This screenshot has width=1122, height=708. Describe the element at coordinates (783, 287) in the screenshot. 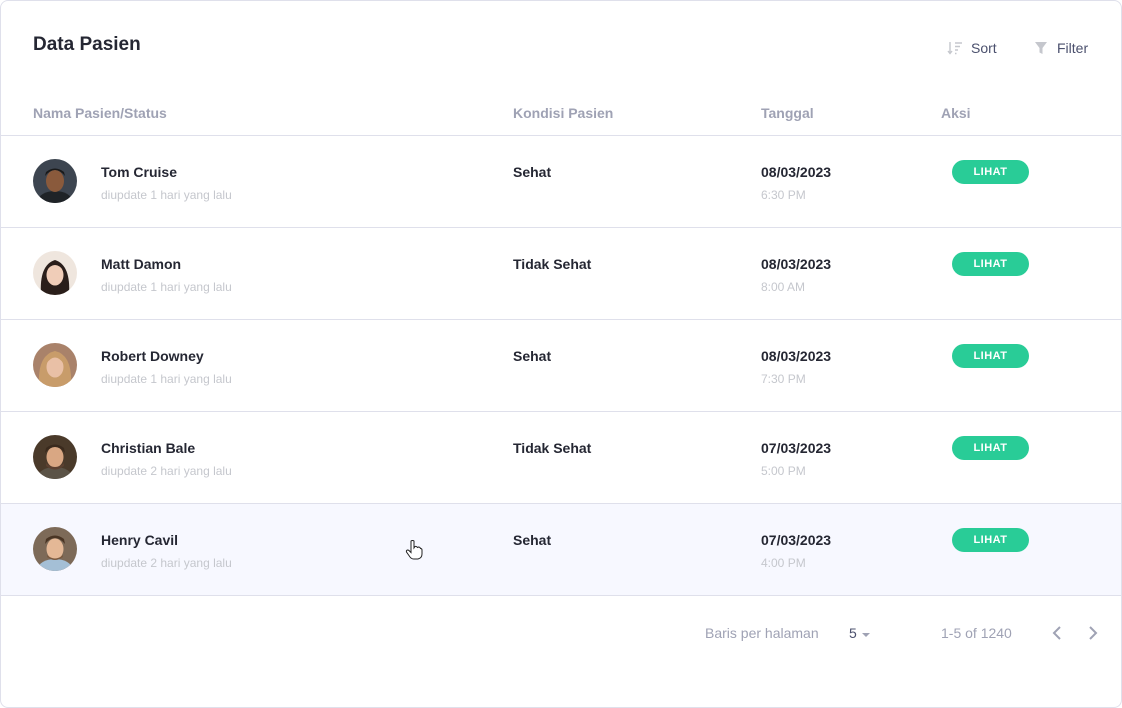

I see `patient-time: 8:00 AM` at that location.